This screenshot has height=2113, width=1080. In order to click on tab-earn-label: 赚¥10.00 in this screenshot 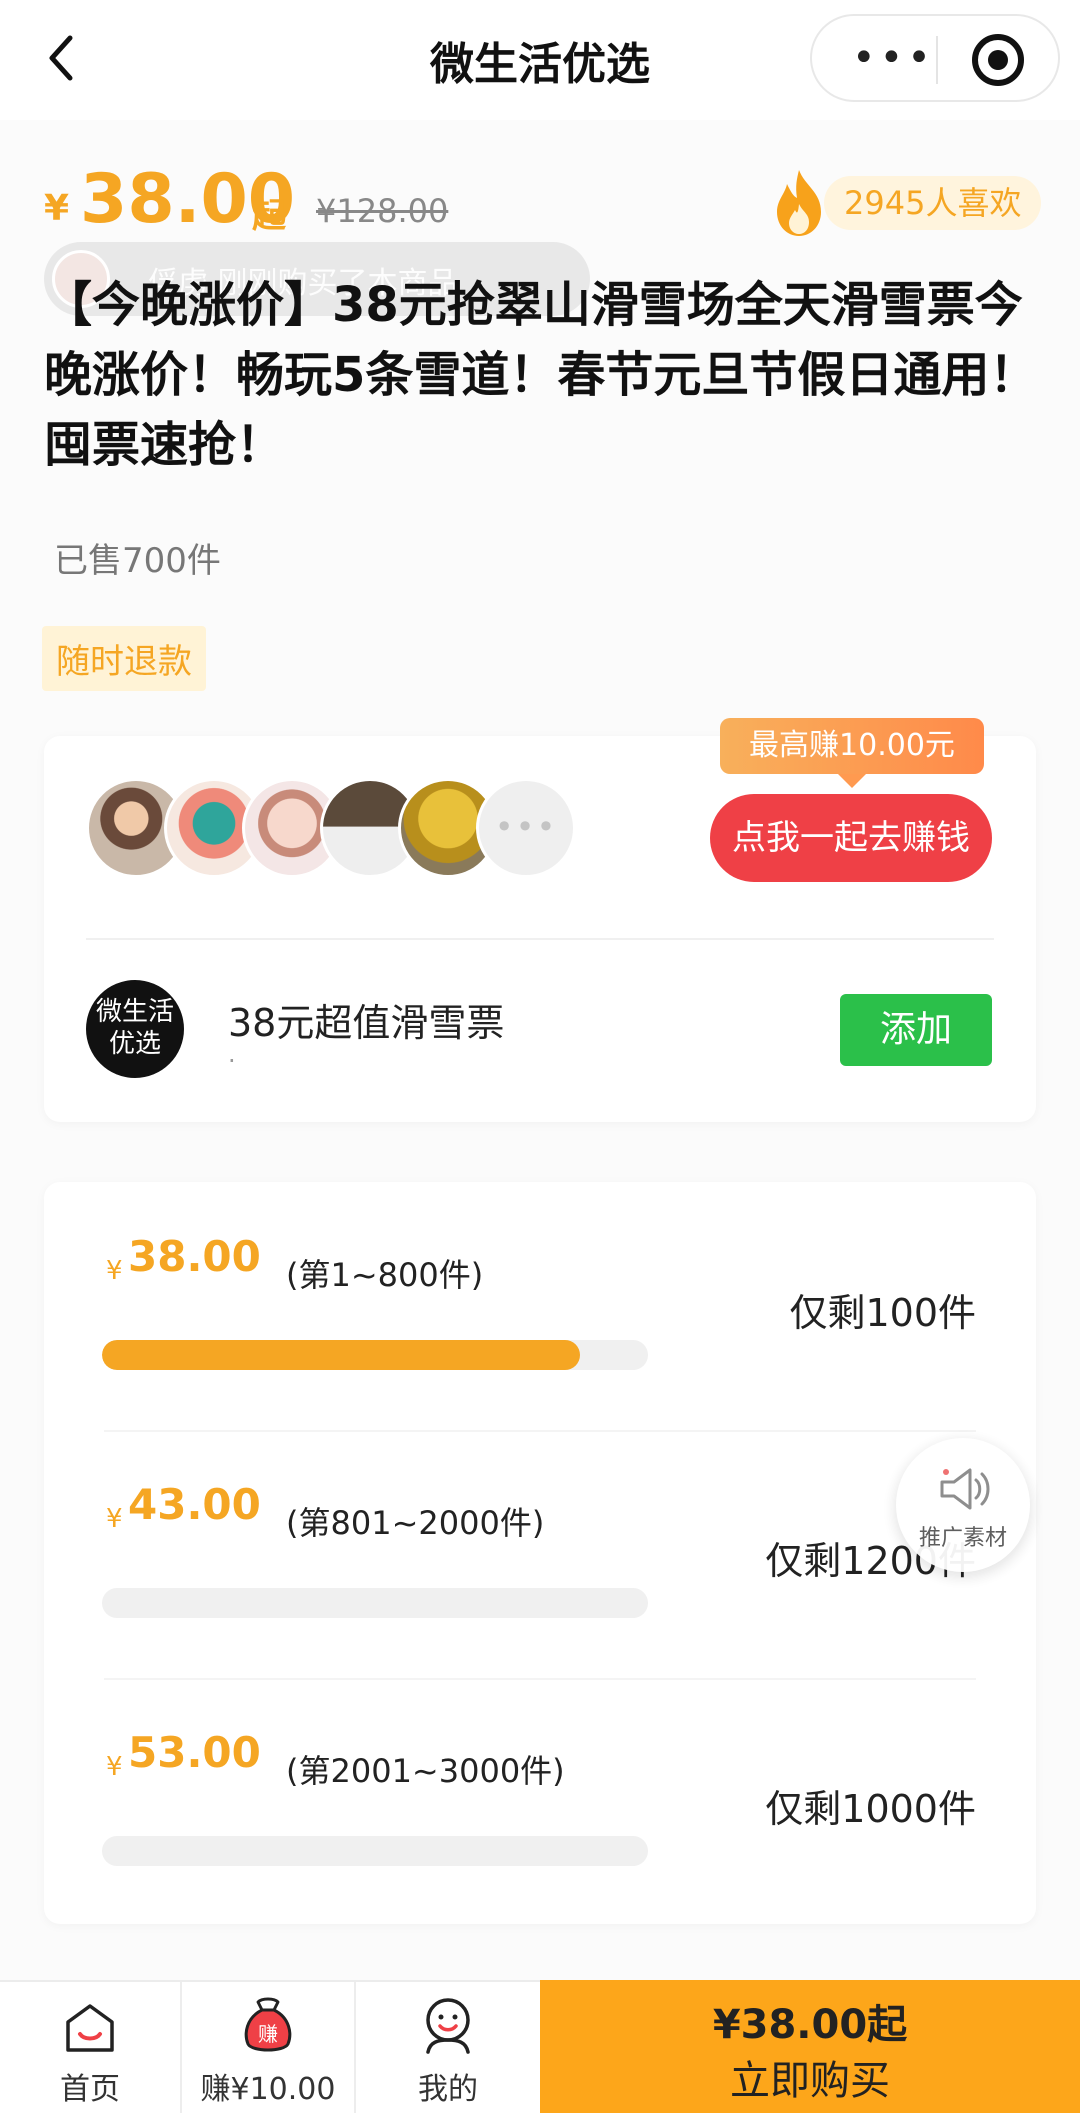, I will do `click(268, 2089)`.